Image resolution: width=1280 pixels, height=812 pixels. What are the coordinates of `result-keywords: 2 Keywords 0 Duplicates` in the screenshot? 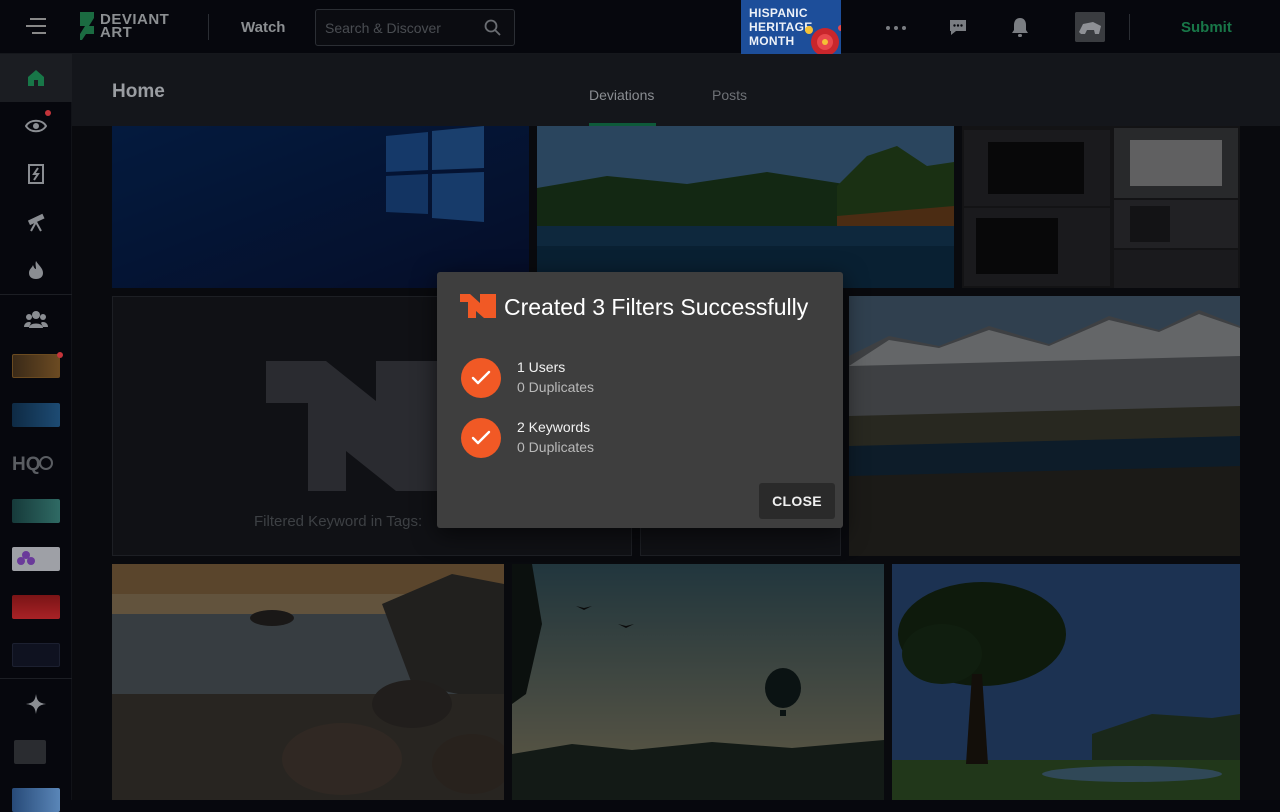 It's located at (641, 439).